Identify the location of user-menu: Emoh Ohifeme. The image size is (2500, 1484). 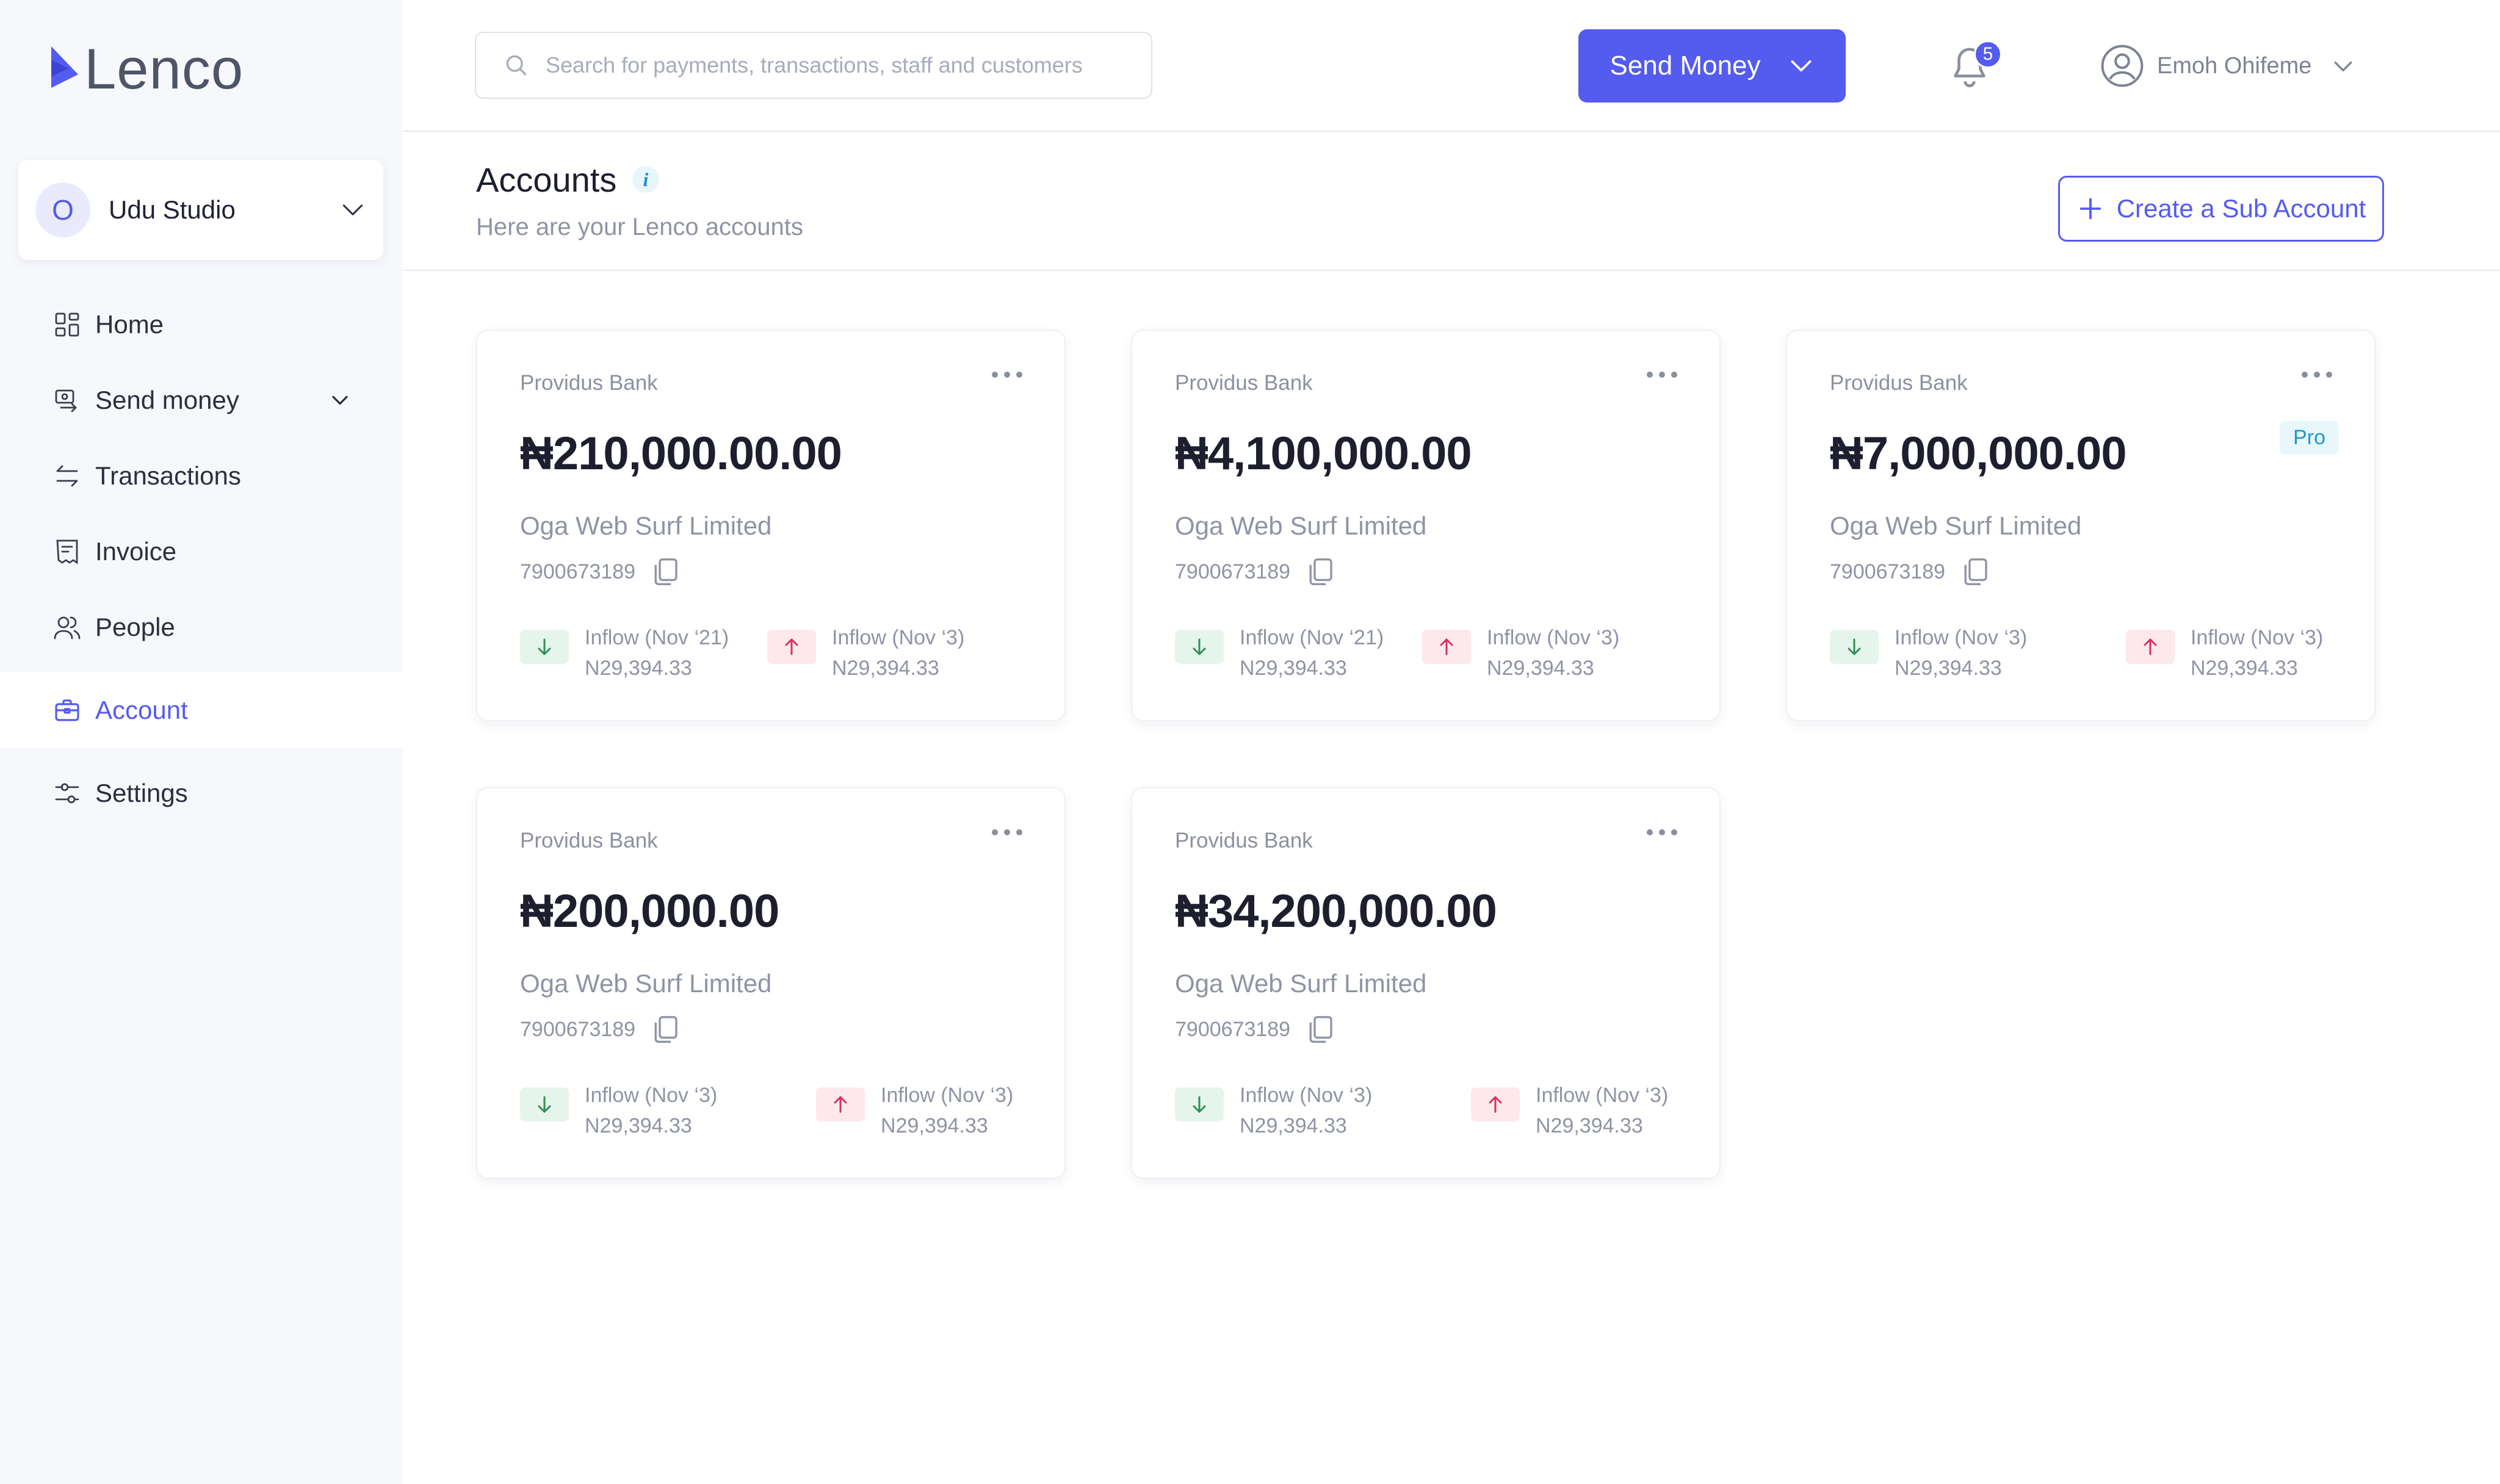
(2228, 66).